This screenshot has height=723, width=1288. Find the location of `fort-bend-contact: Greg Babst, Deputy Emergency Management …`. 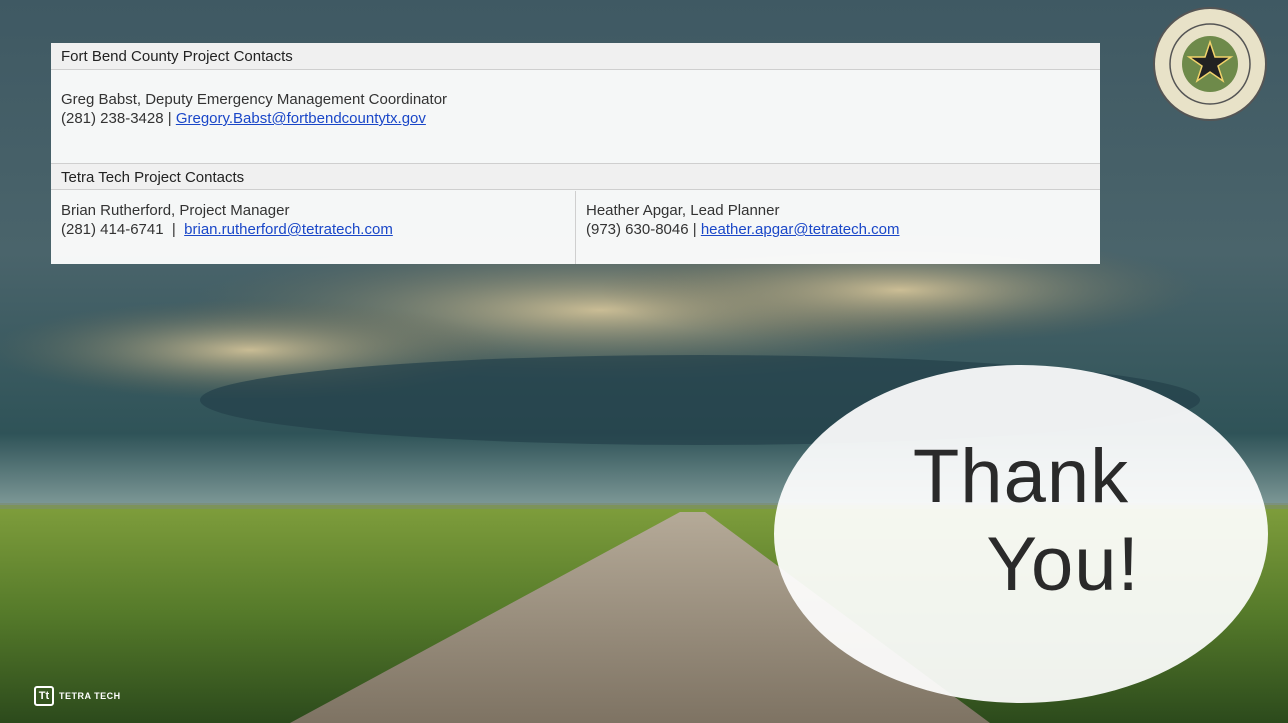

fort-bend-contact: Greg Babst, Deputy Emergency Management … is located at coordinates (575, 109).